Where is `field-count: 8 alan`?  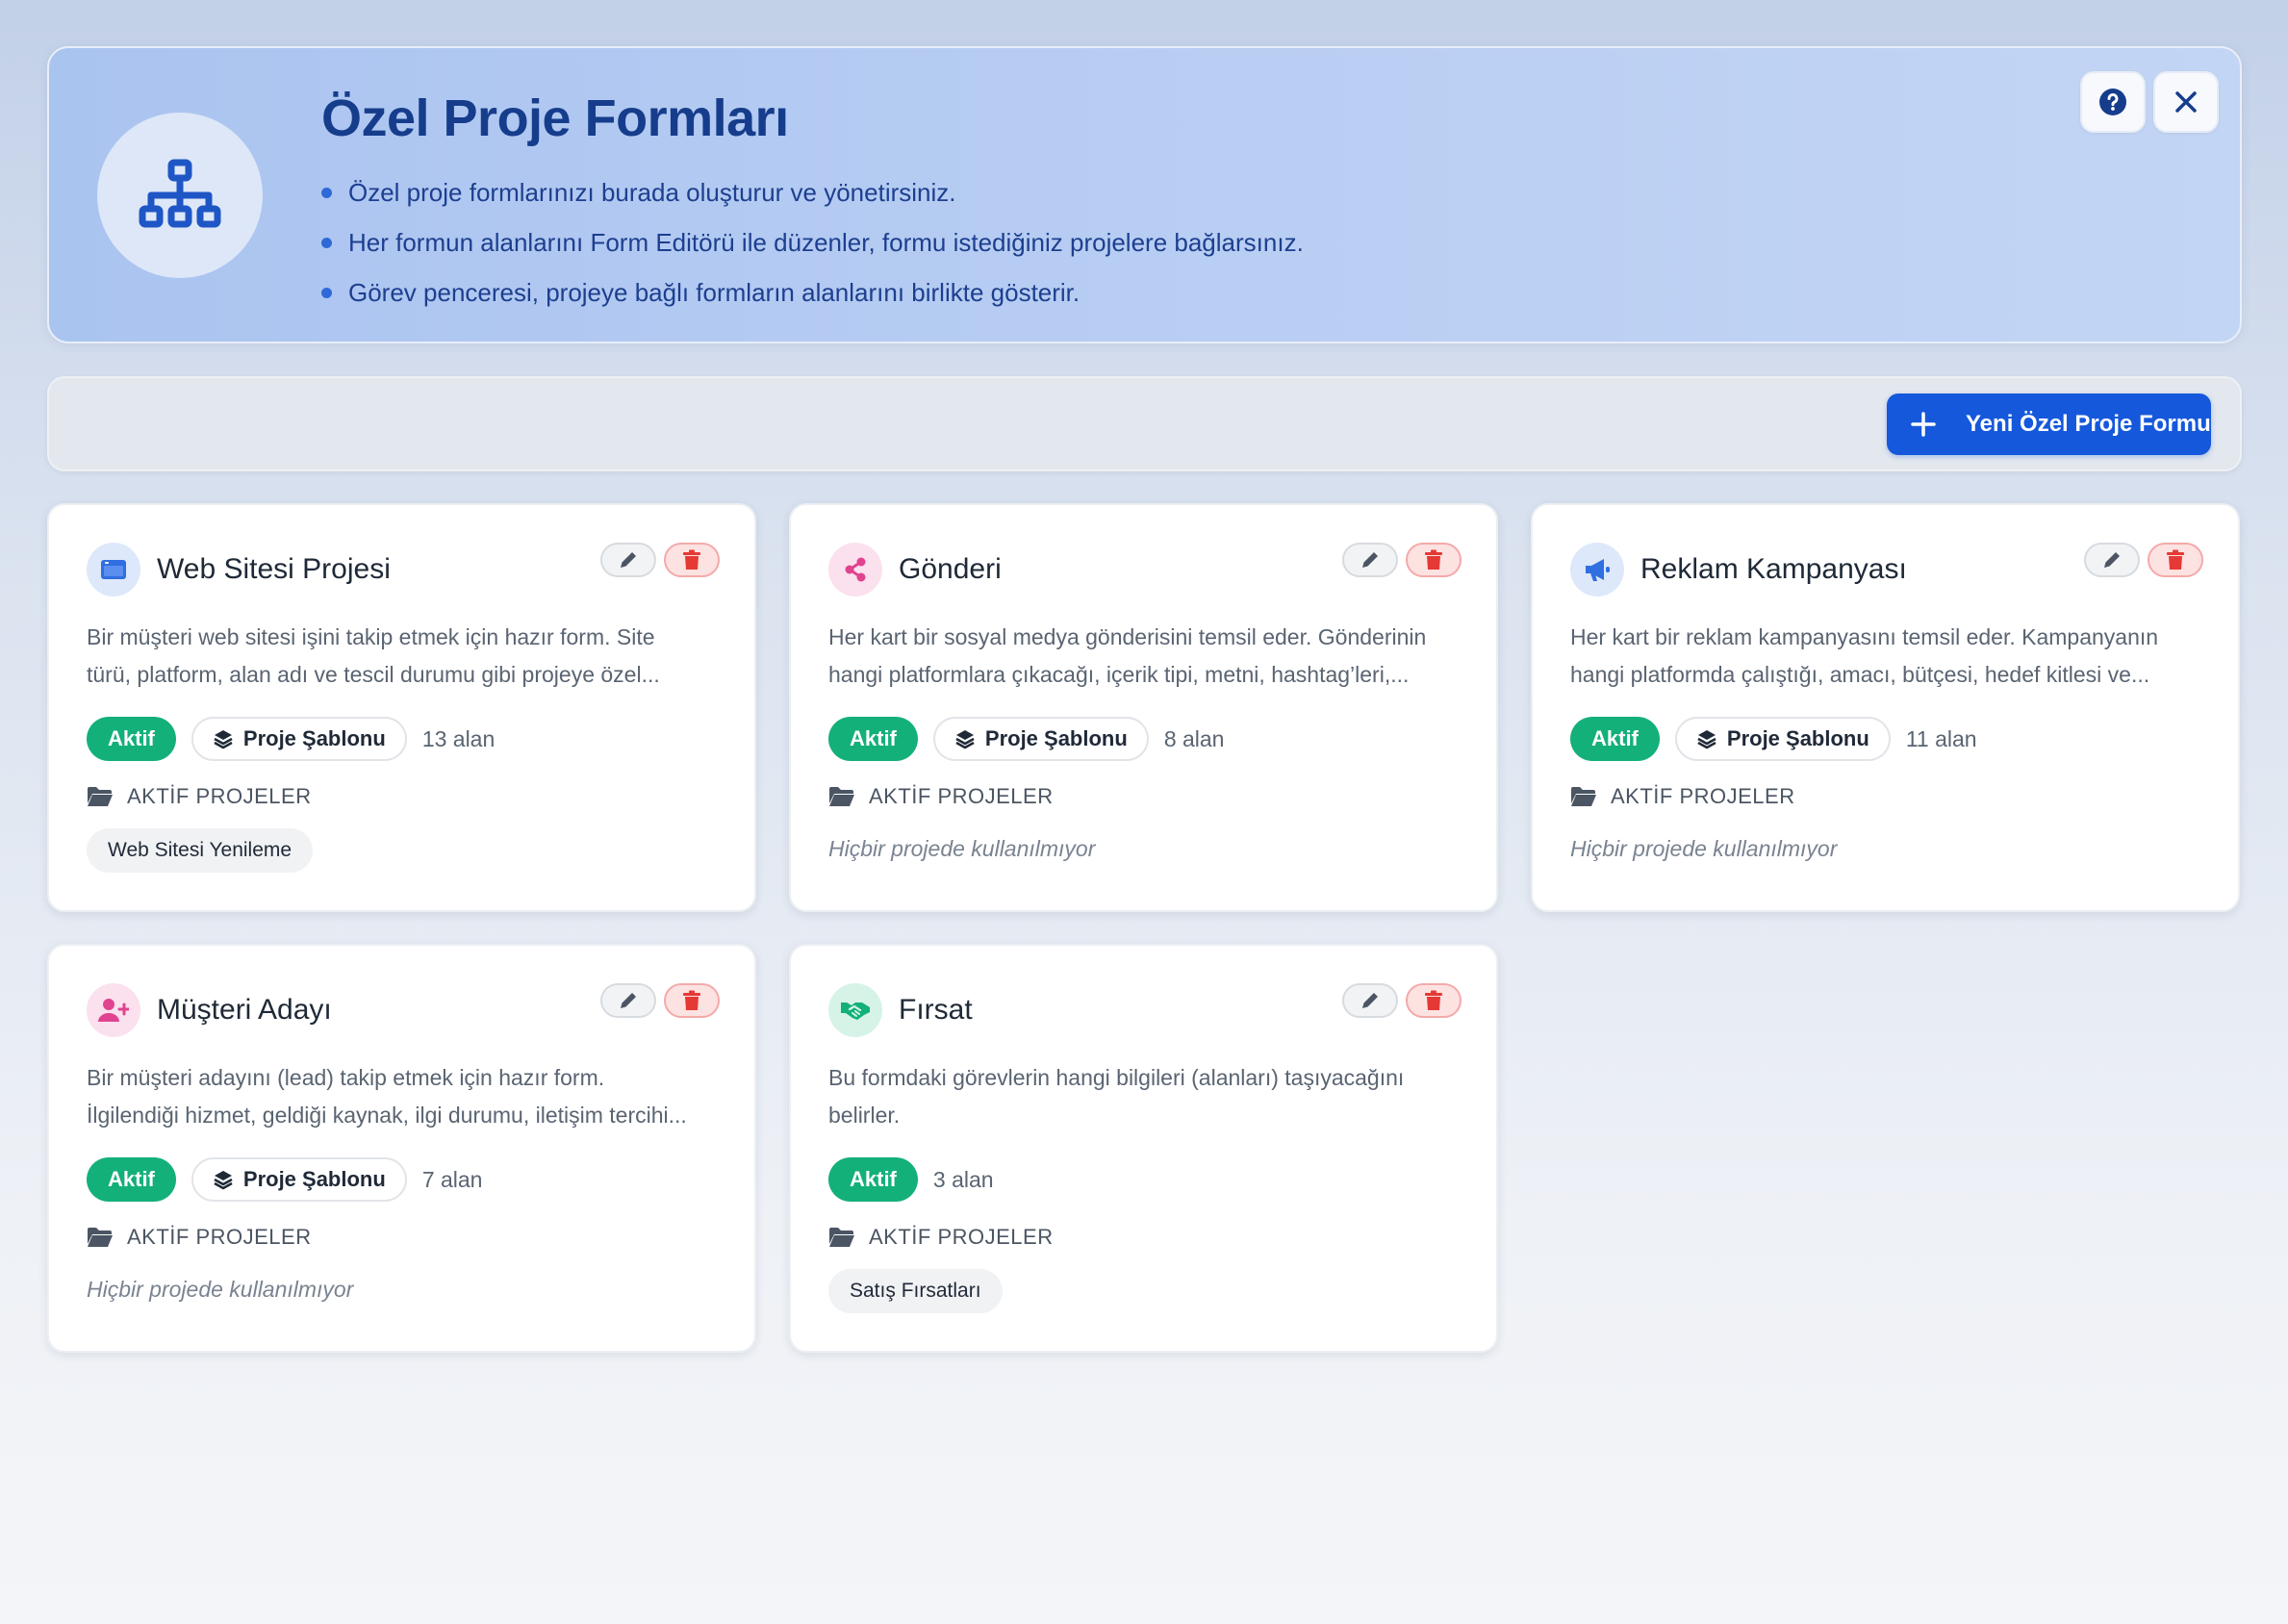 field-count: 8 alan is located at coordinates (1194, 738).